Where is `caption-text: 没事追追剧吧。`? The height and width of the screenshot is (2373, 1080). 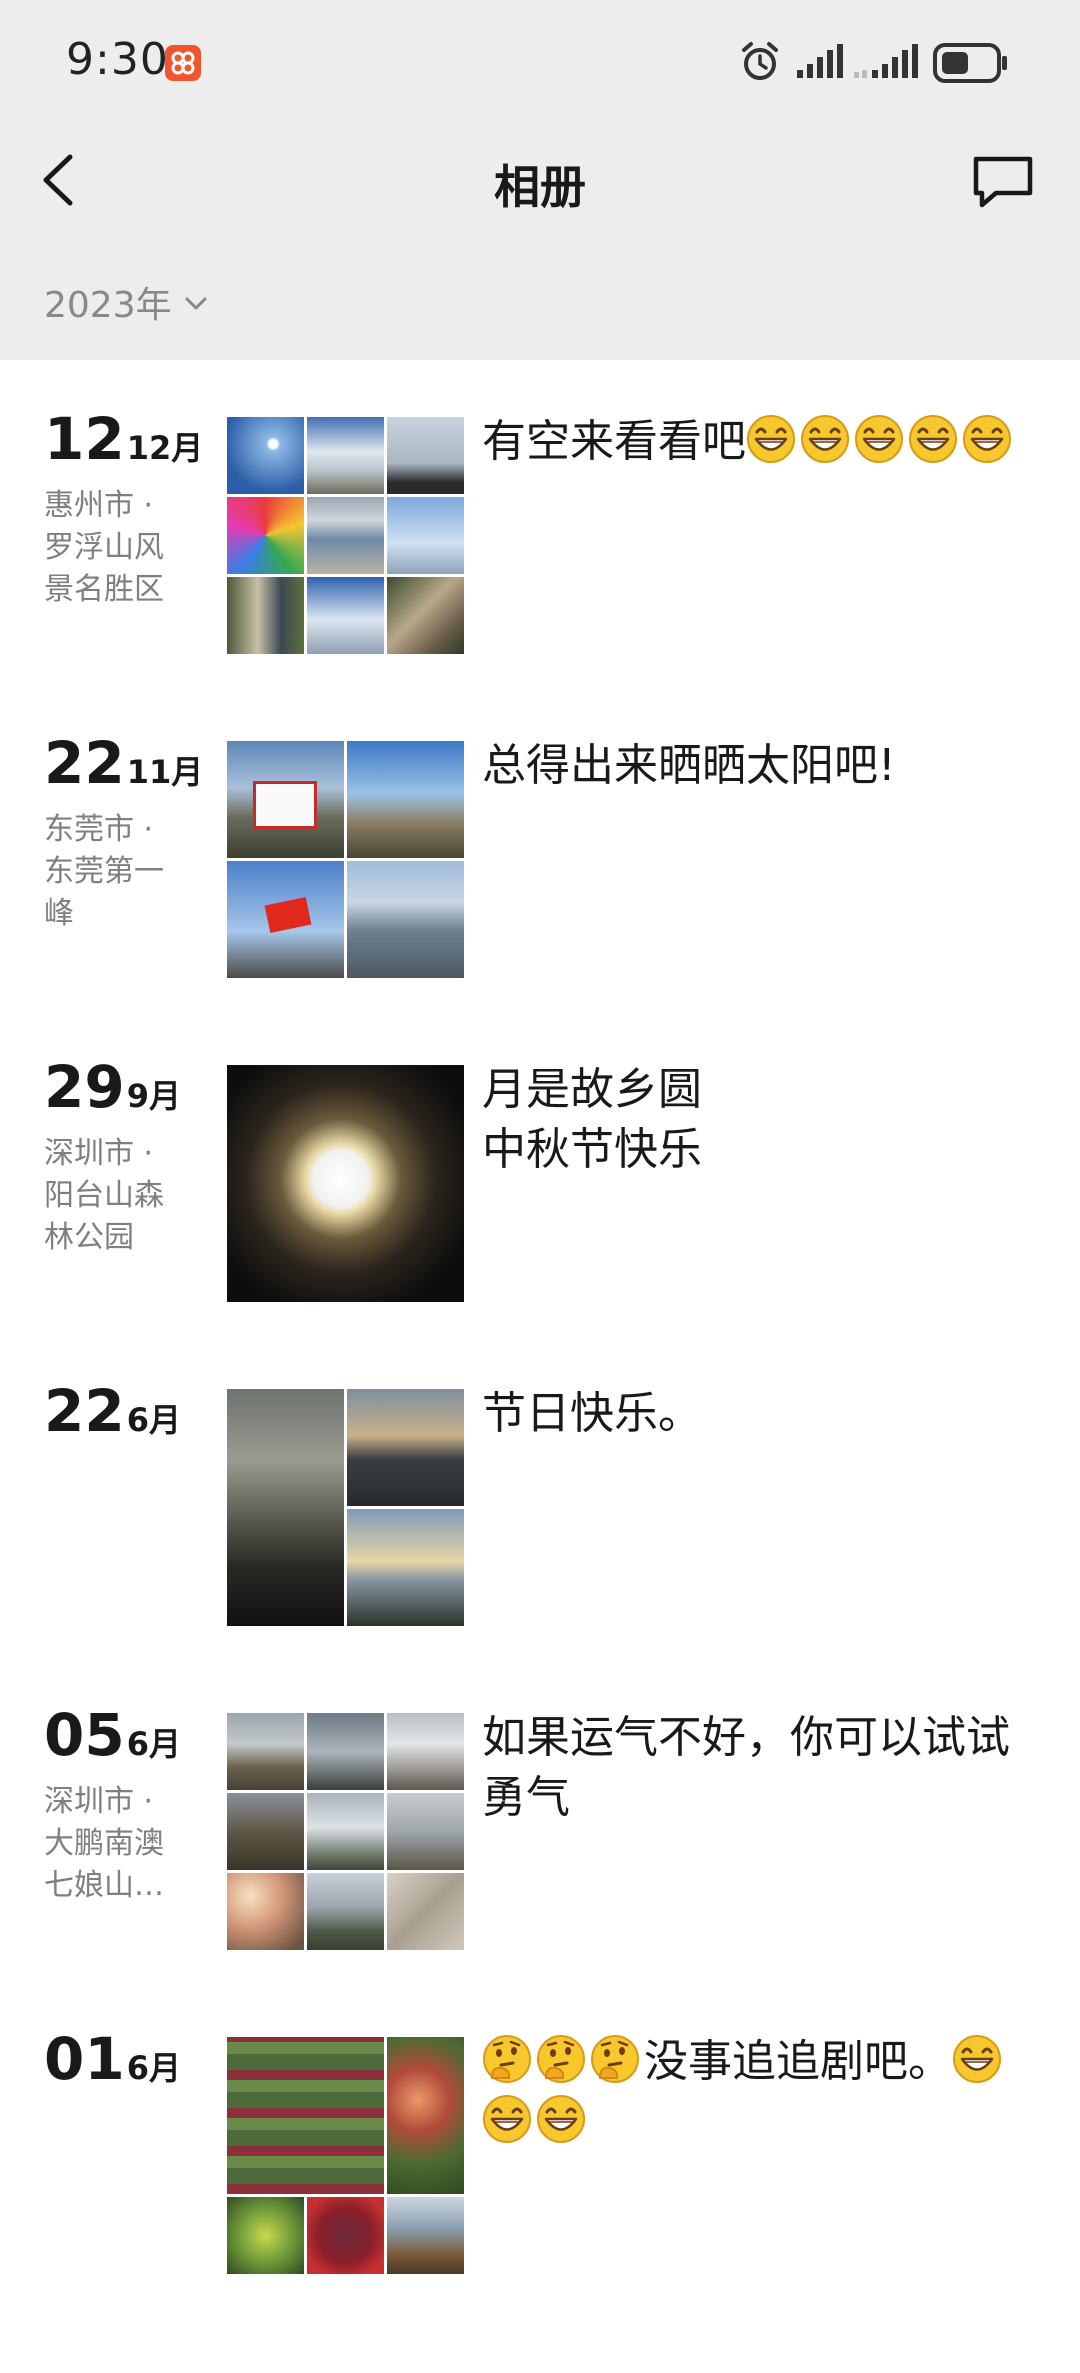
caption-text: 没事追追剧吧。 is located at coordinates (798, 2061).